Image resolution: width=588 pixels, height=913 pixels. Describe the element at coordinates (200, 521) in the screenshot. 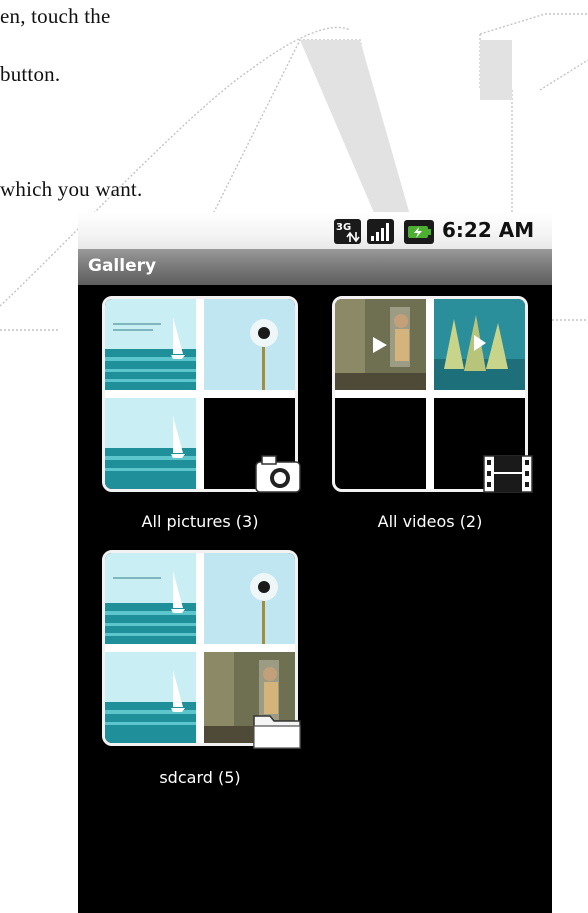

I see `album-label-all-pictures: All pictures (3)` at that location.